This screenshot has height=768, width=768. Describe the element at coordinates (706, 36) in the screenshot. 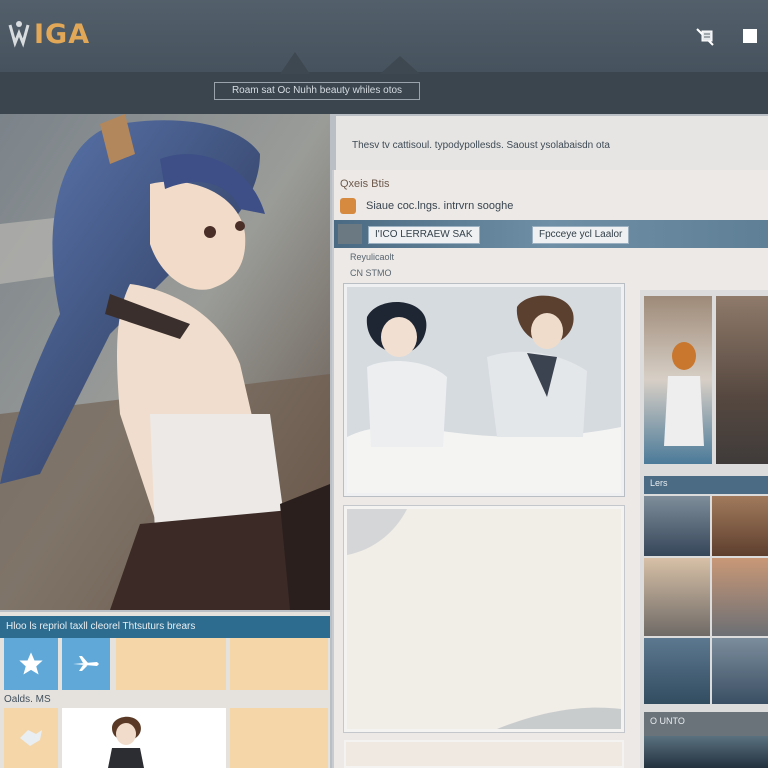

I see `crop-tool-icon` at that location.